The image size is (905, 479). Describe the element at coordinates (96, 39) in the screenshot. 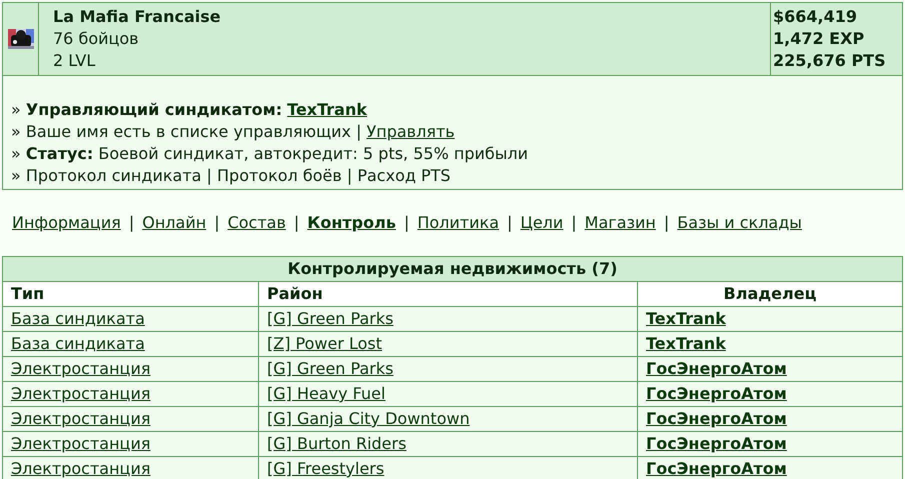

I see `fighters-count: 76 бойцов` at that location.